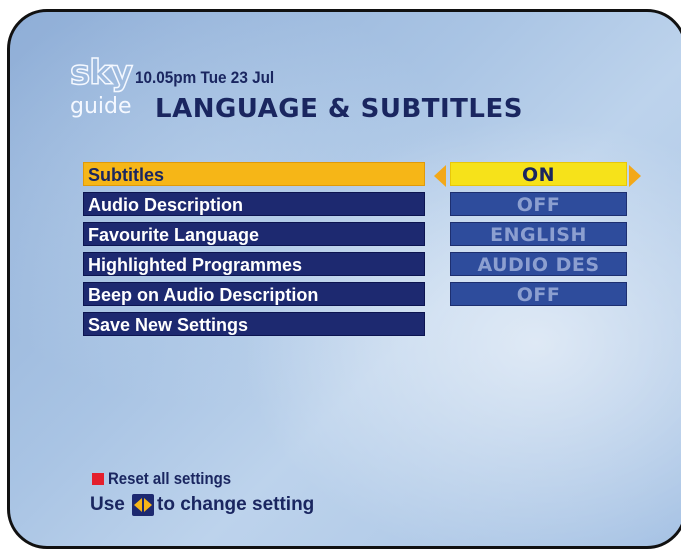 Image resolution: width=681 pixels, height=549 pixels. What do you see at coordinates (101, 106) in the screenshot?
I see `guide-logo: guide` at bounding box center [101, 106].